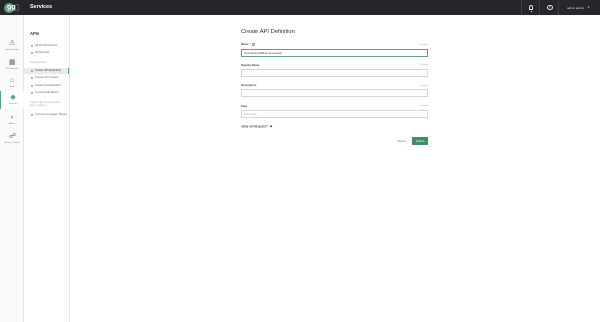  I want to click on sidebar-item-create-data-model: Create Data Model, so click(46, 93).